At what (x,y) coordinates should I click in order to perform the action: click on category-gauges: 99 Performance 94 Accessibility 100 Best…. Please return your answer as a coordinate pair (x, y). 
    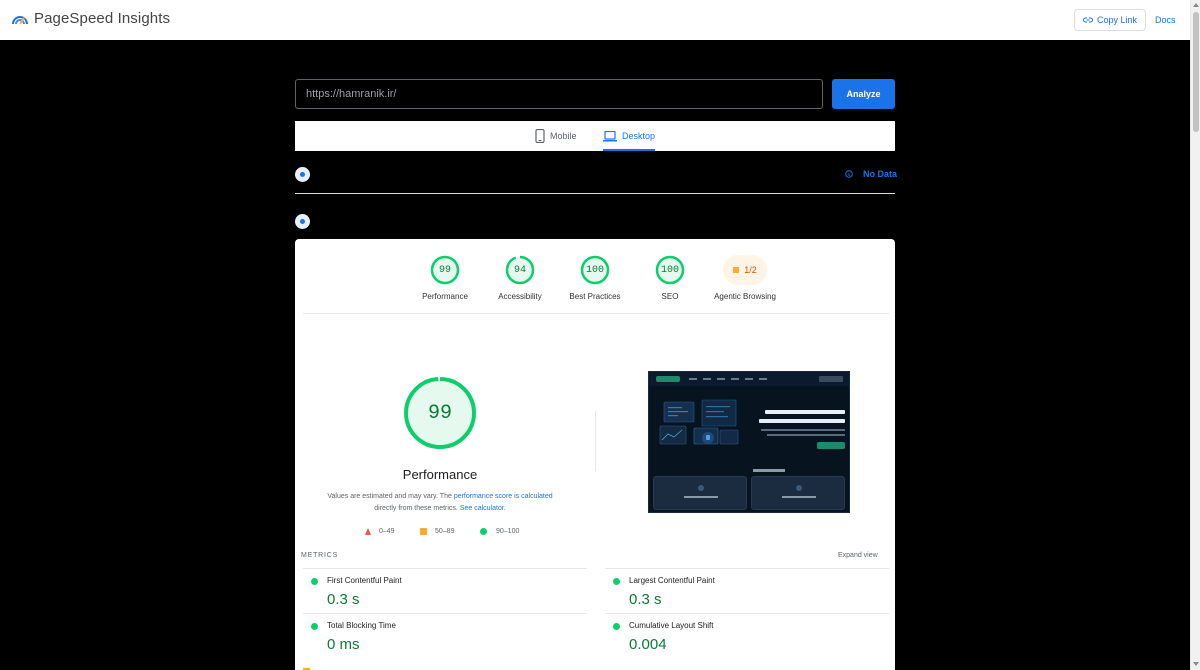
    Looking at the image, I should click on (595, 276).